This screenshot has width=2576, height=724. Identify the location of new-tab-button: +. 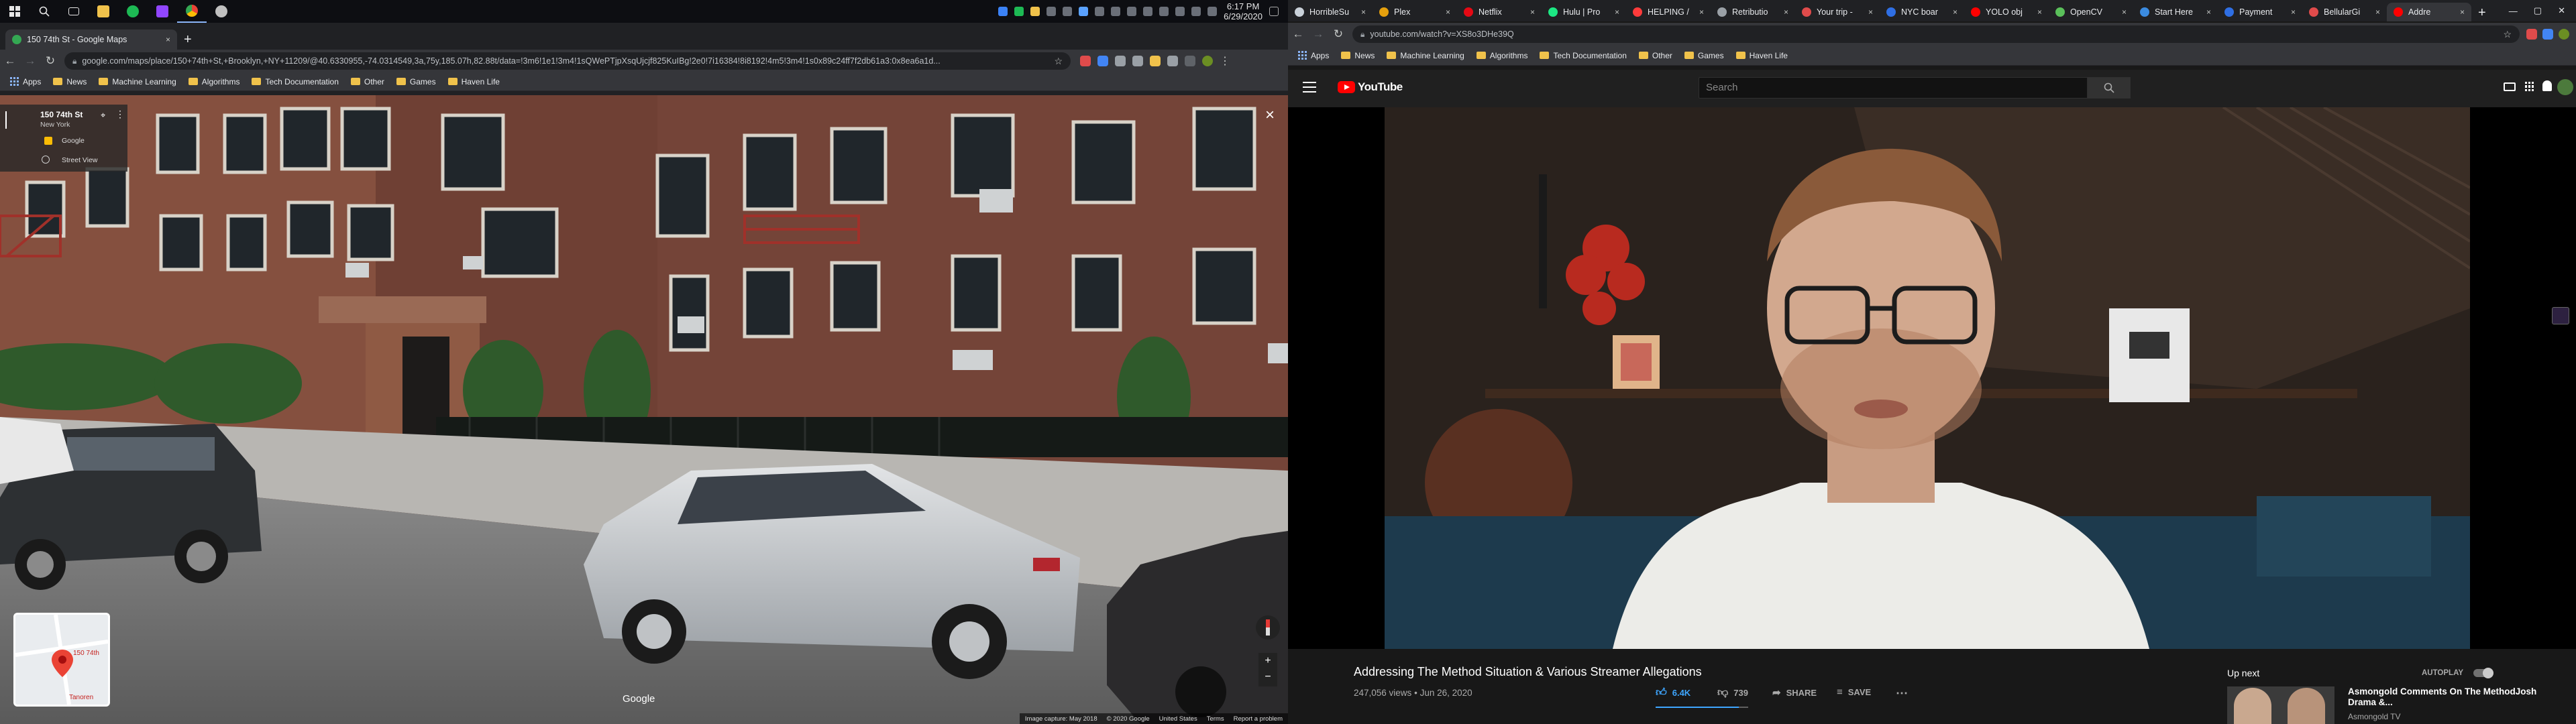
(2482, 12).